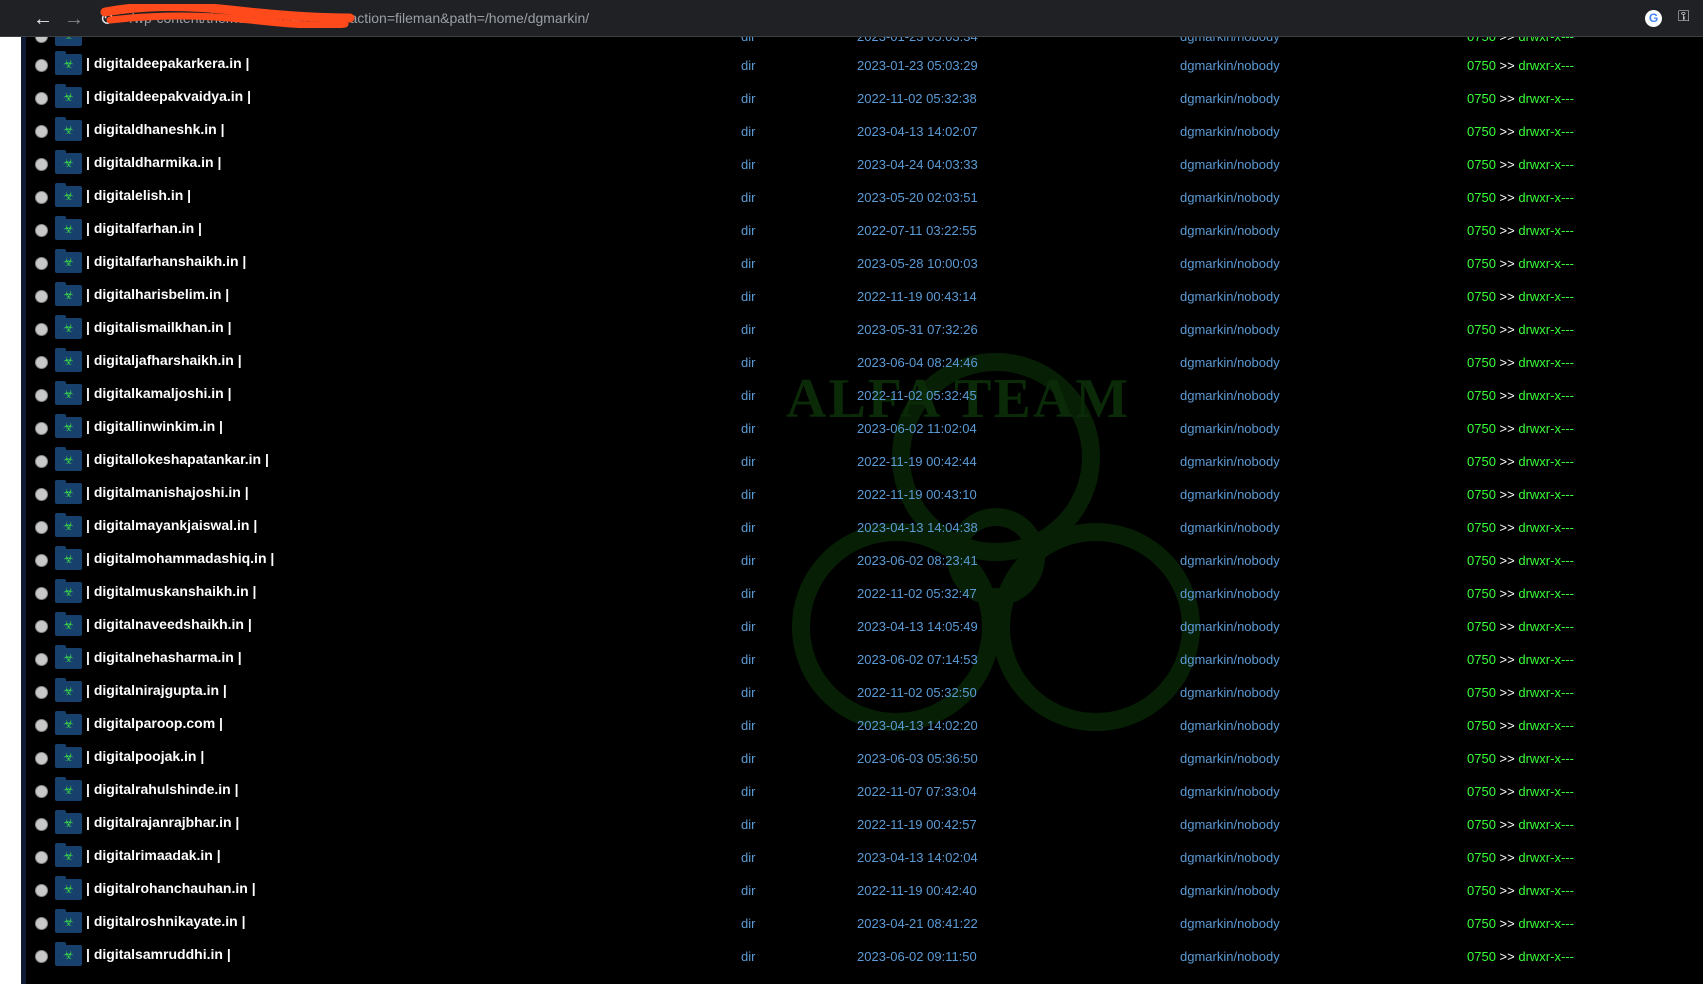  What do you see at coordinates (154, 723) in the screenshot?
I see `folder-name-link: | digitalparoop.com |` at bounding box center [154, 723].